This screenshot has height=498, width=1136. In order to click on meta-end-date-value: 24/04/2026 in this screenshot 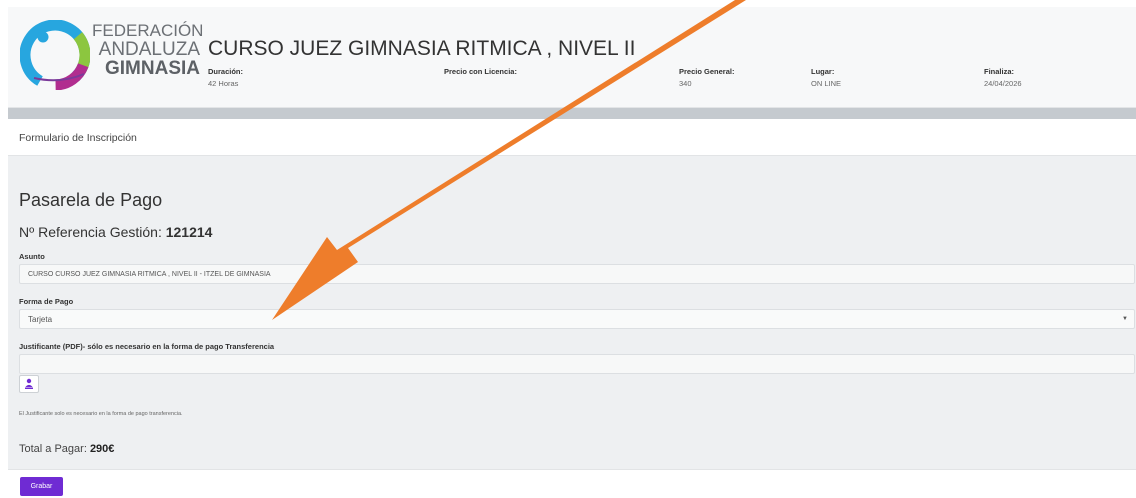, I will do `click(1003, 83)`.